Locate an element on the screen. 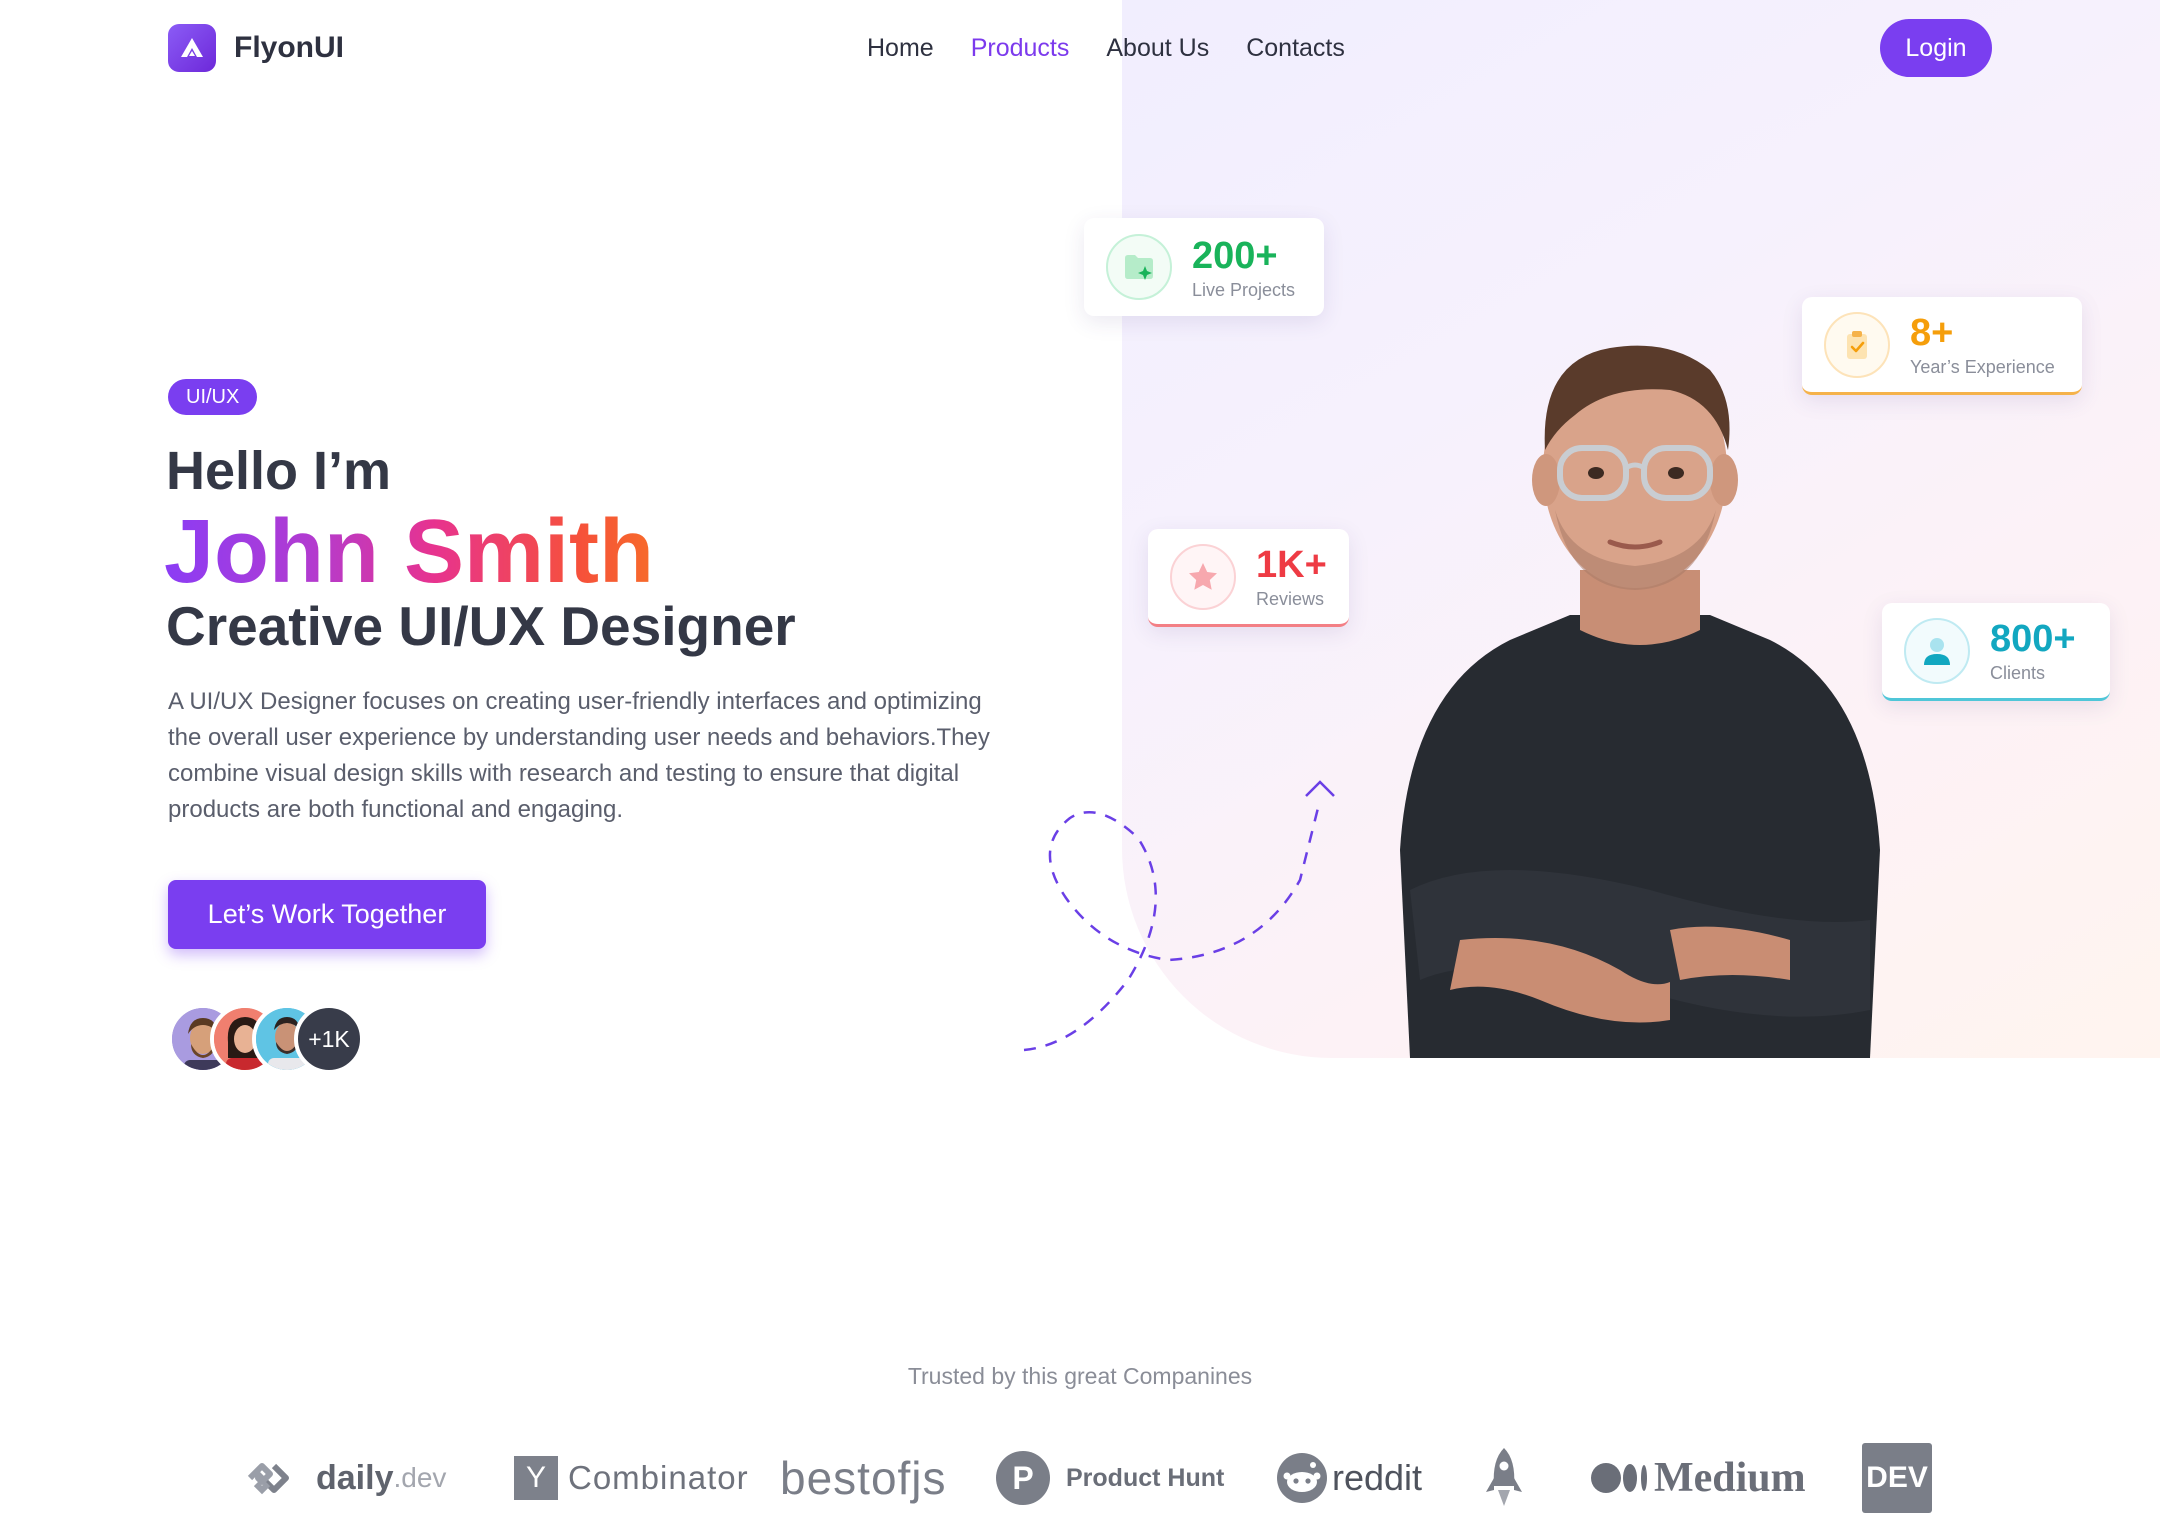 The image size is (2160, 1536). nav-products: Products is located at coordinates (1020, 48).